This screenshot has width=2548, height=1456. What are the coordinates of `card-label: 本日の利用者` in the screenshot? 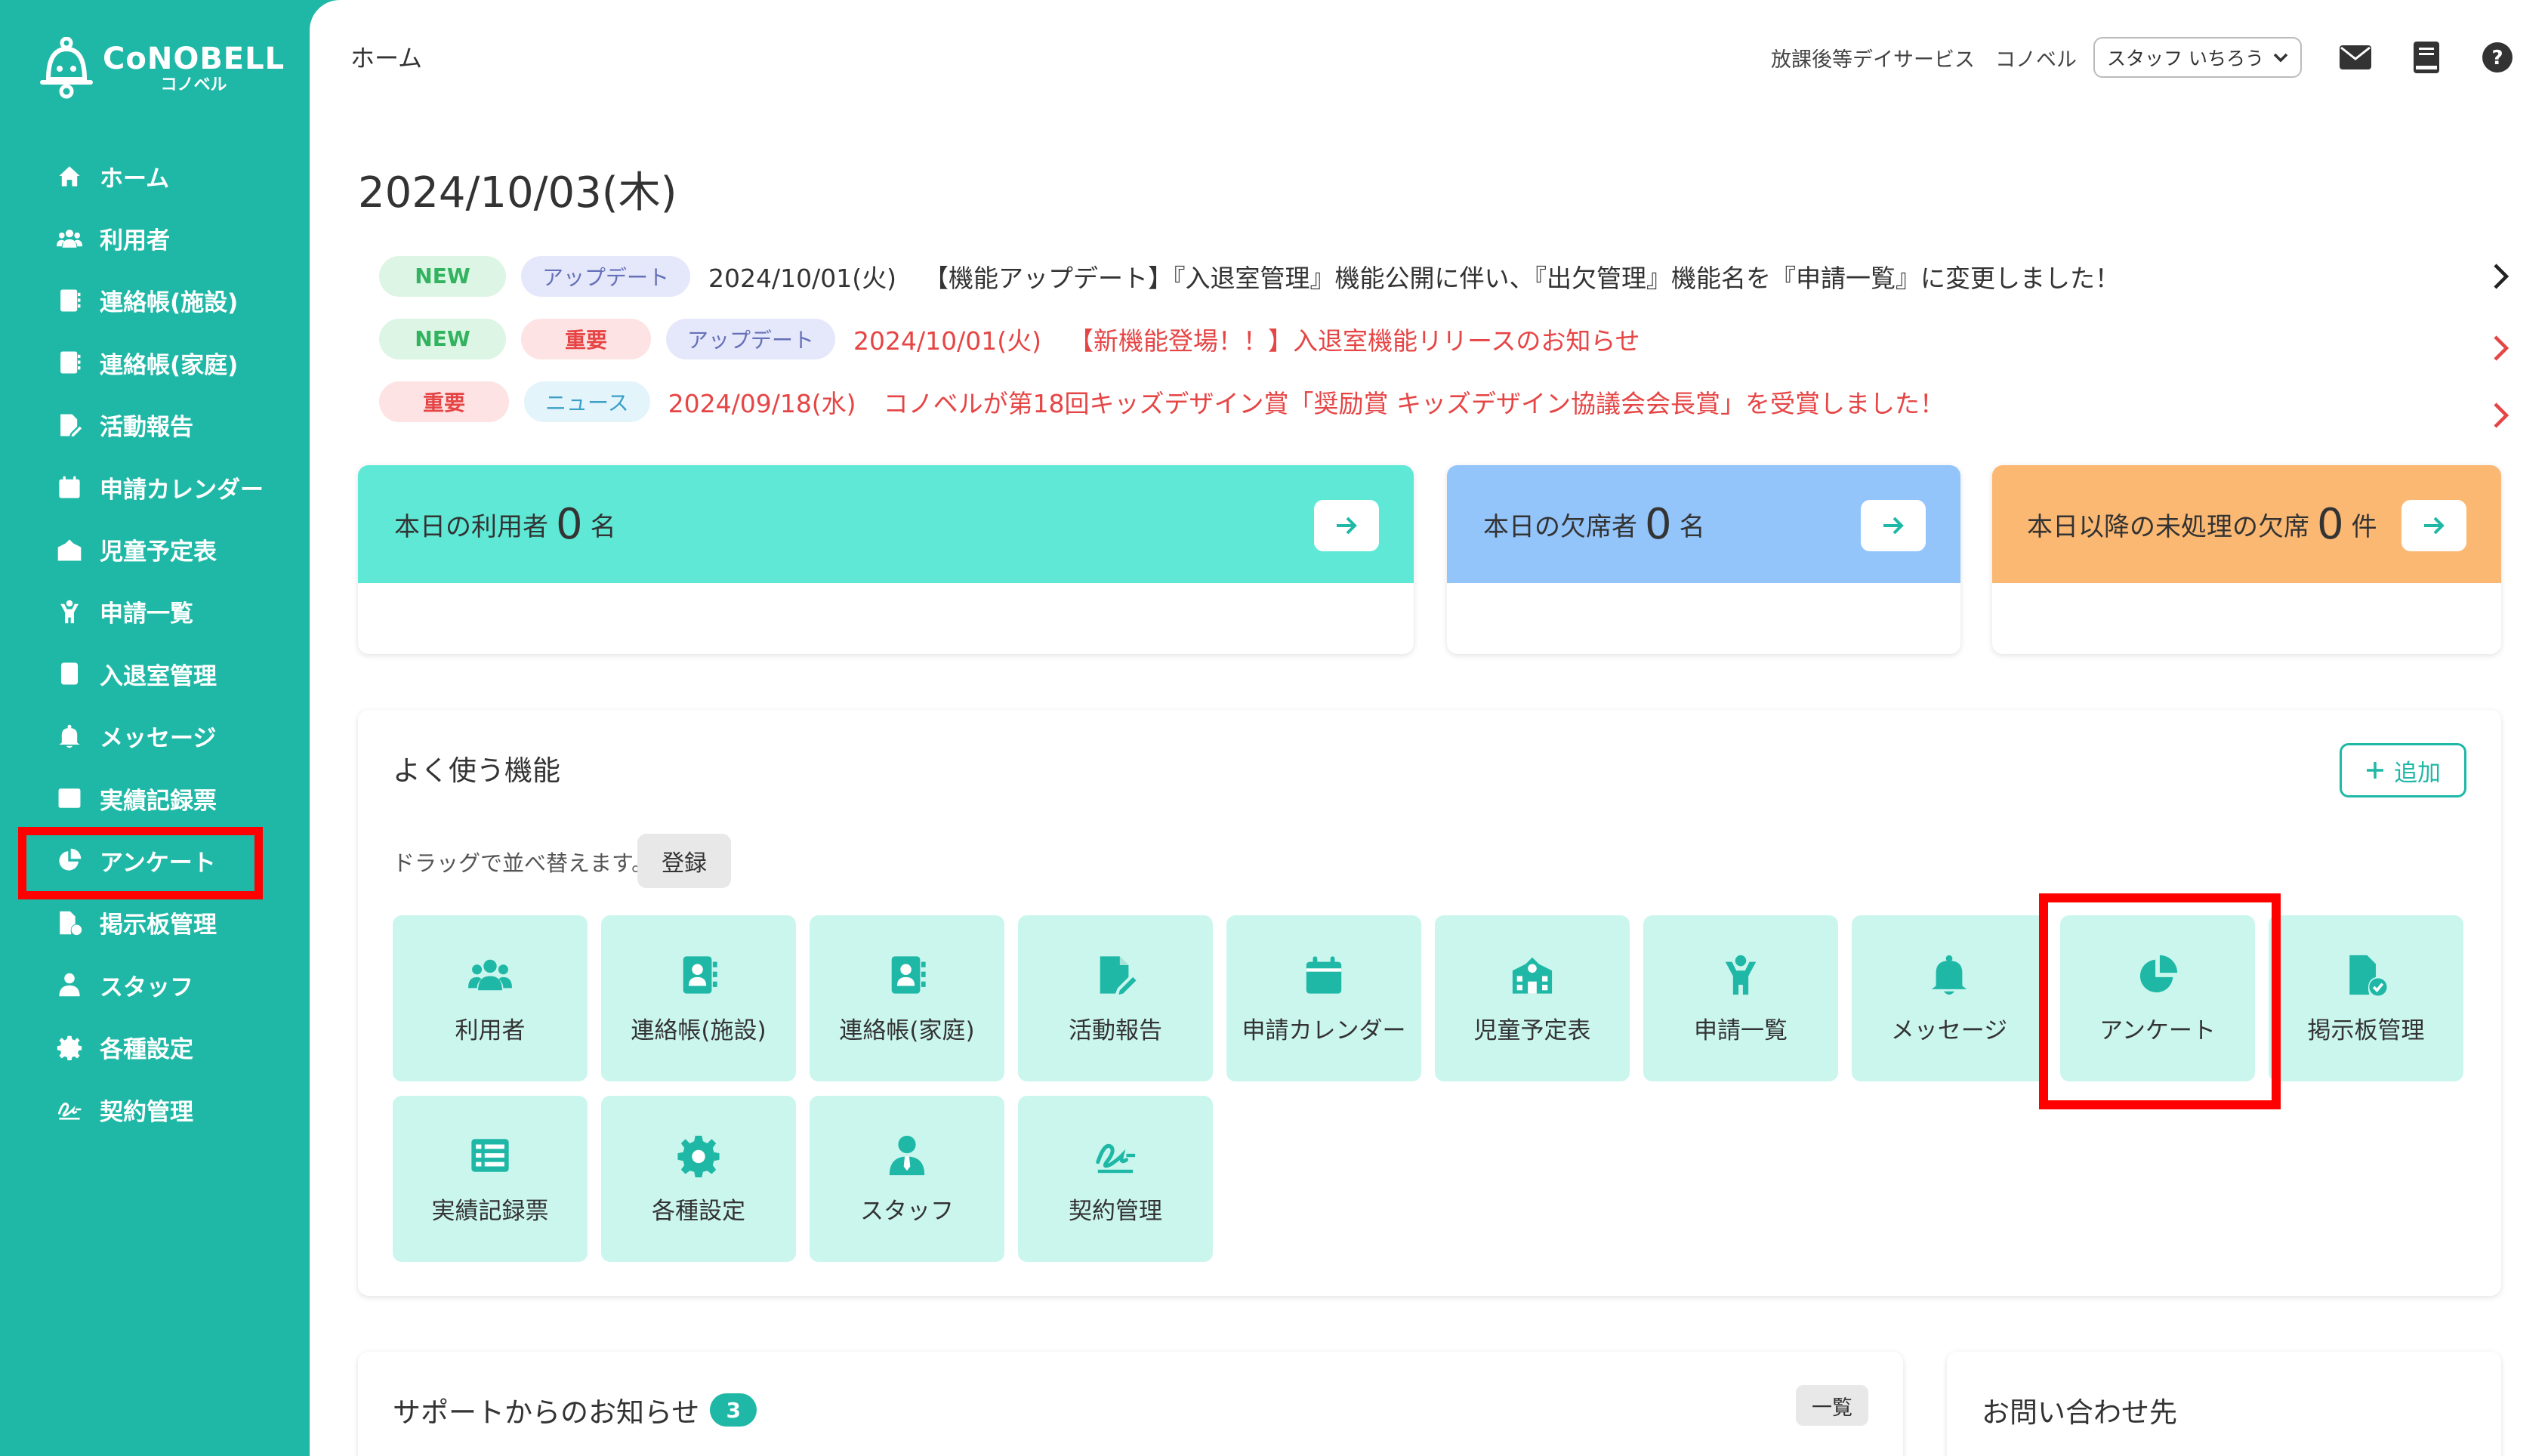 It's located at (471, 526).